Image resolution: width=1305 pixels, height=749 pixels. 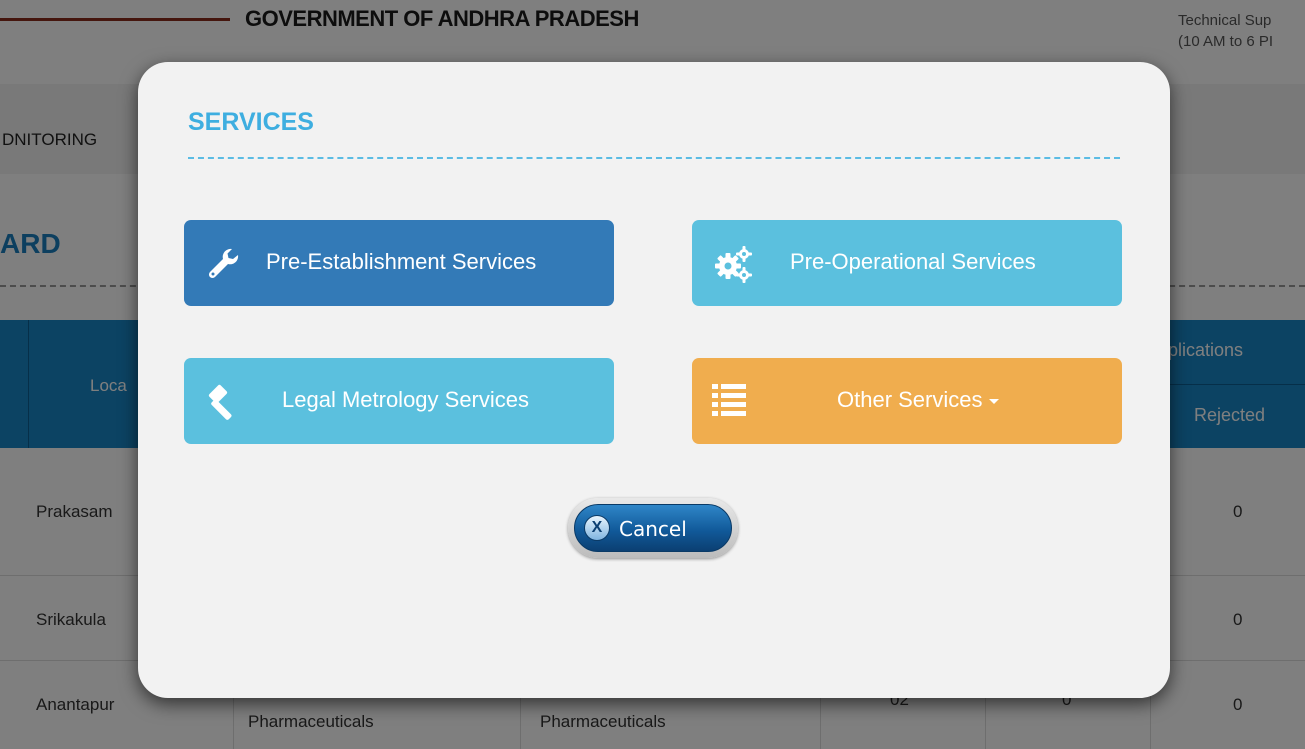 What do you see at coordinates (730, 402) in the screenshot?
I see `list-icon` at bounding box center [730, 402].